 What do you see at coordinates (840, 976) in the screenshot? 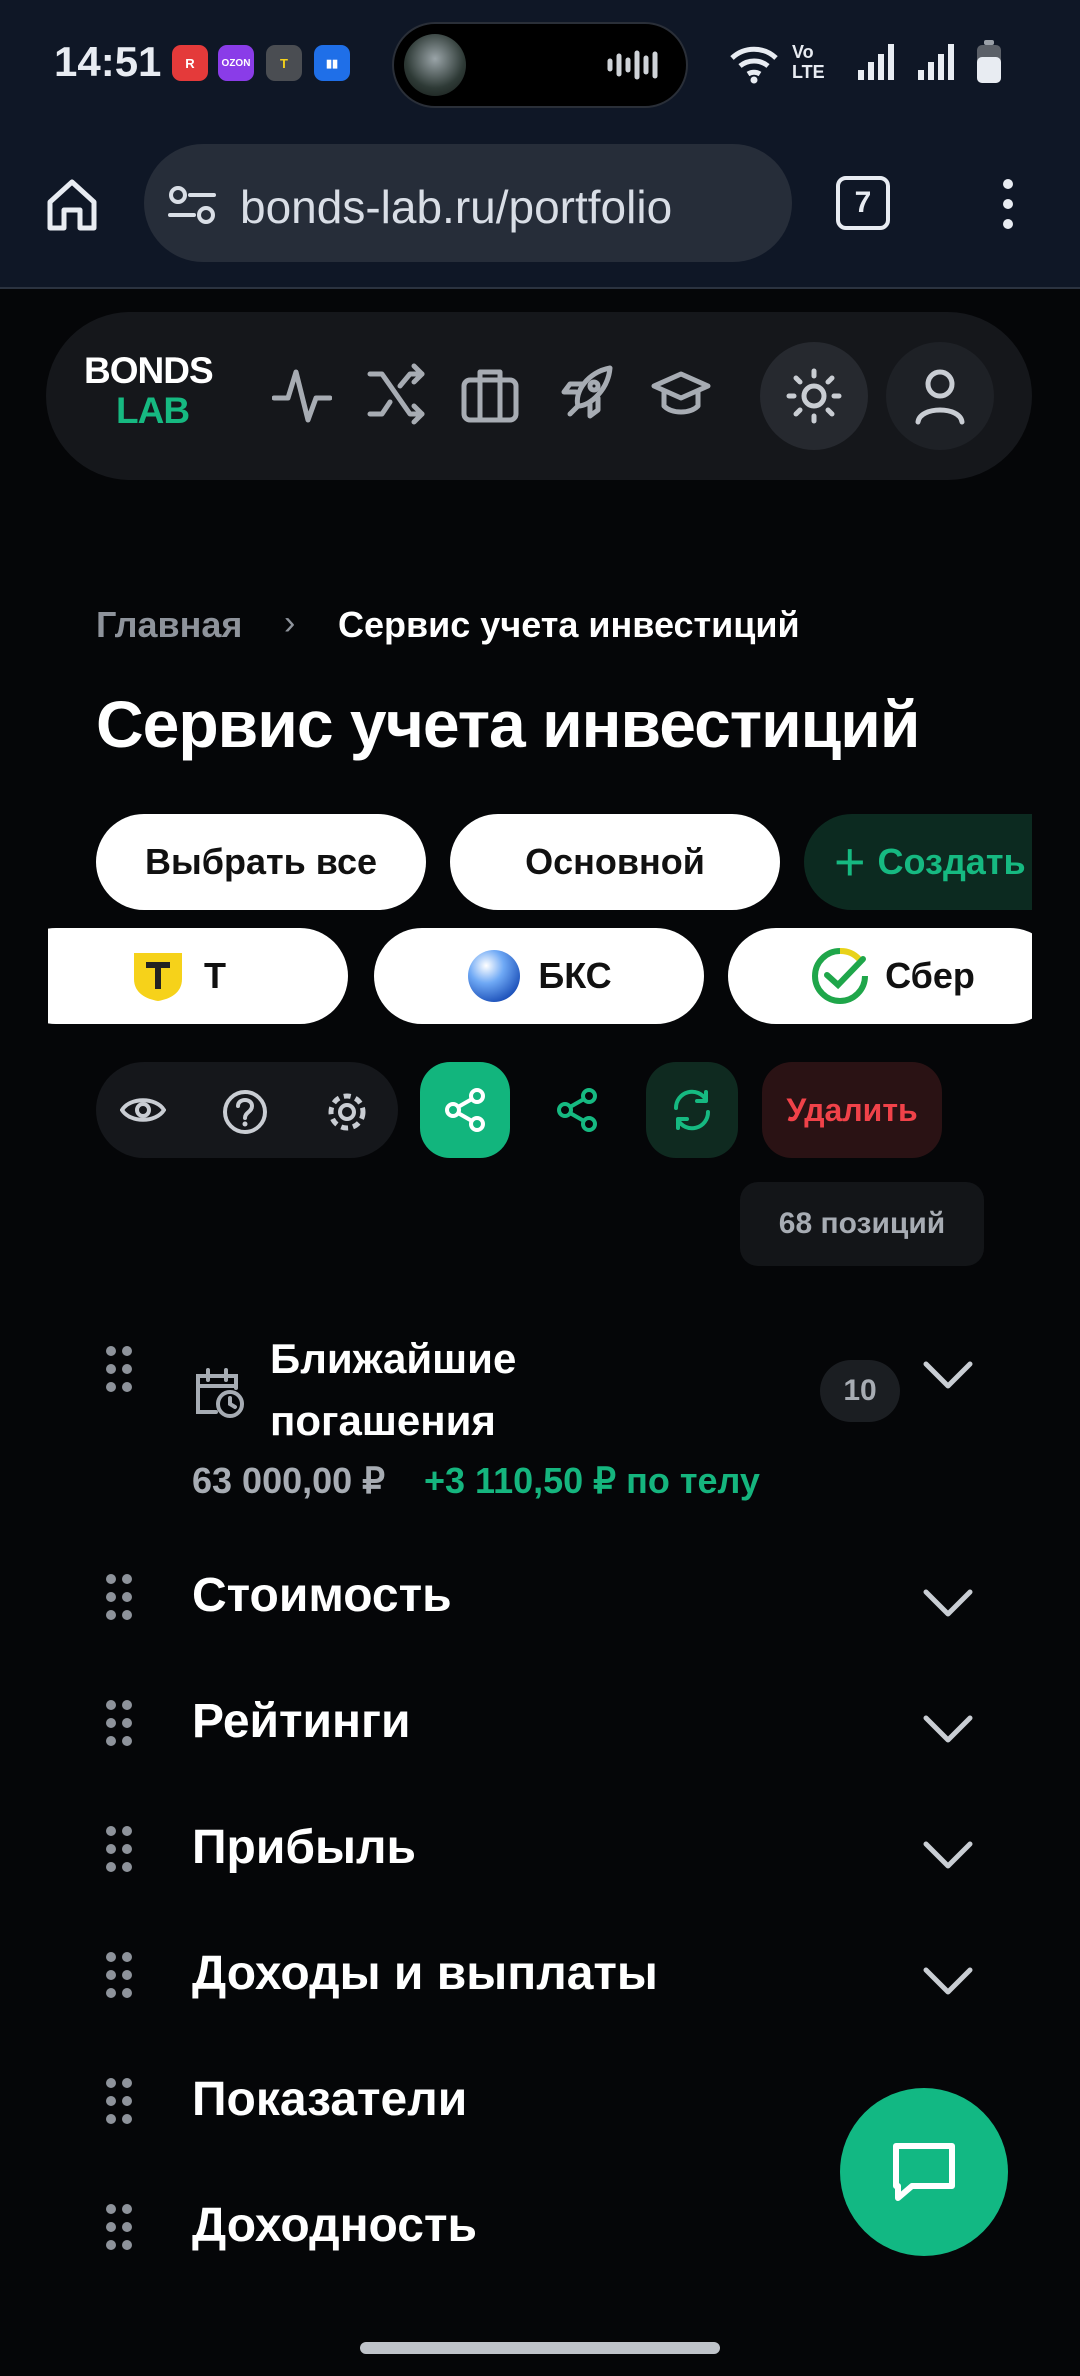
I see `sber-logo-icon` at bounding box center [840, 976].